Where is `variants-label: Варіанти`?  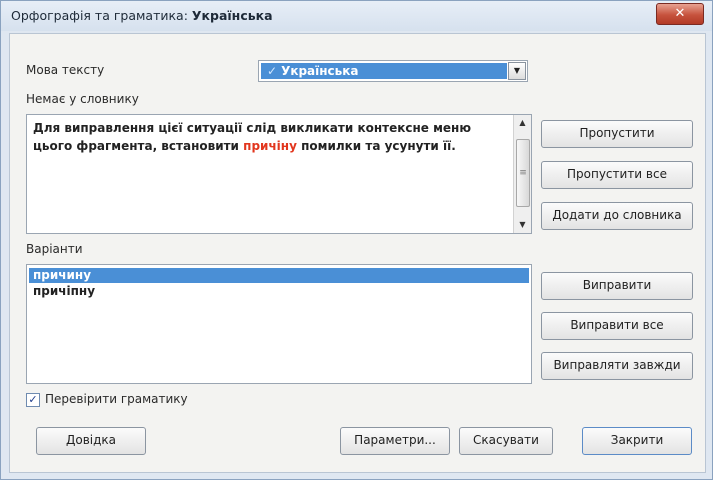
variants-label: Варіанти is located at coordinates (54, 249).